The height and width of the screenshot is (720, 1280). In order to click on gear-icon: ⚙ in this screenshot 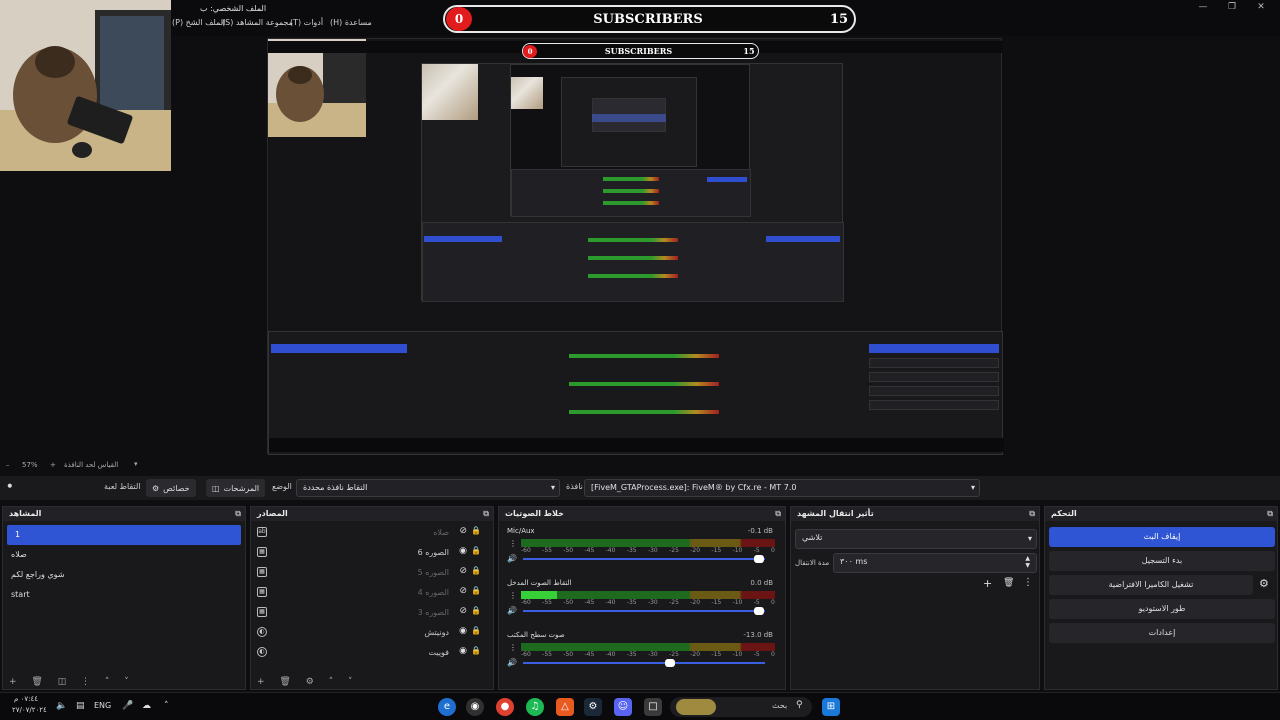, I will do `click(1264, 583)`.